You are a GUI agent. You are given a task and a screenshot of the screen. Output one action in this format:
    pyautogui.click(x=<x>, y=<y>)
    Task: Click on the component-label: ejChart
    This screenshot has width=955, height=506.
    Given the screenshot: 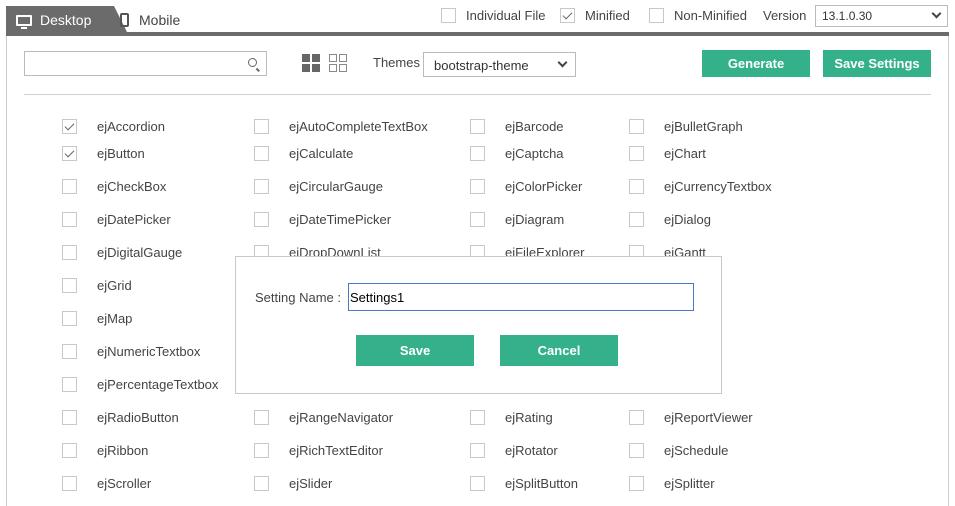 What is the action you would take?
    pyautogui.click(x=685, y=153)
    